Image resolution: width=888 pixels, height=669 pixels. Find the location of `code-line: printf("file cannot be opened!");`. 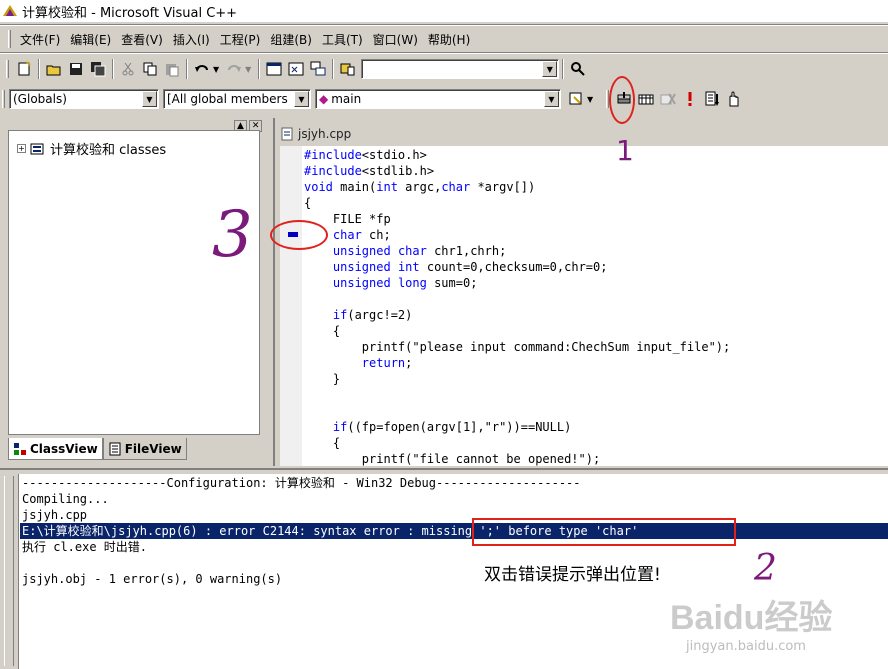

code-line: printf("file cannot be opened!"); is located at coordinates (452, 459).